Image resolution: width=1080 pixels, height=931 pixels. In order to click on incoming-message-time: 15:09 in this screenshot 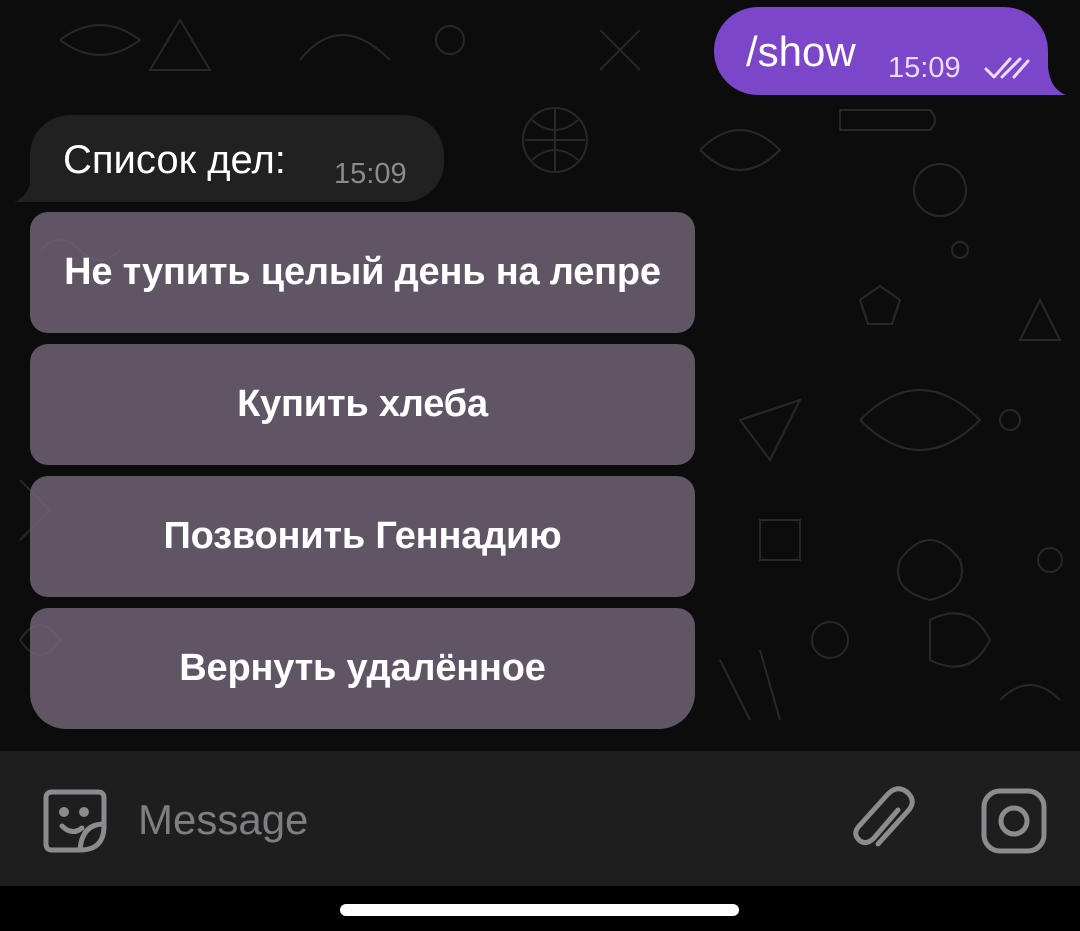, I will do `click(370, 174)`.